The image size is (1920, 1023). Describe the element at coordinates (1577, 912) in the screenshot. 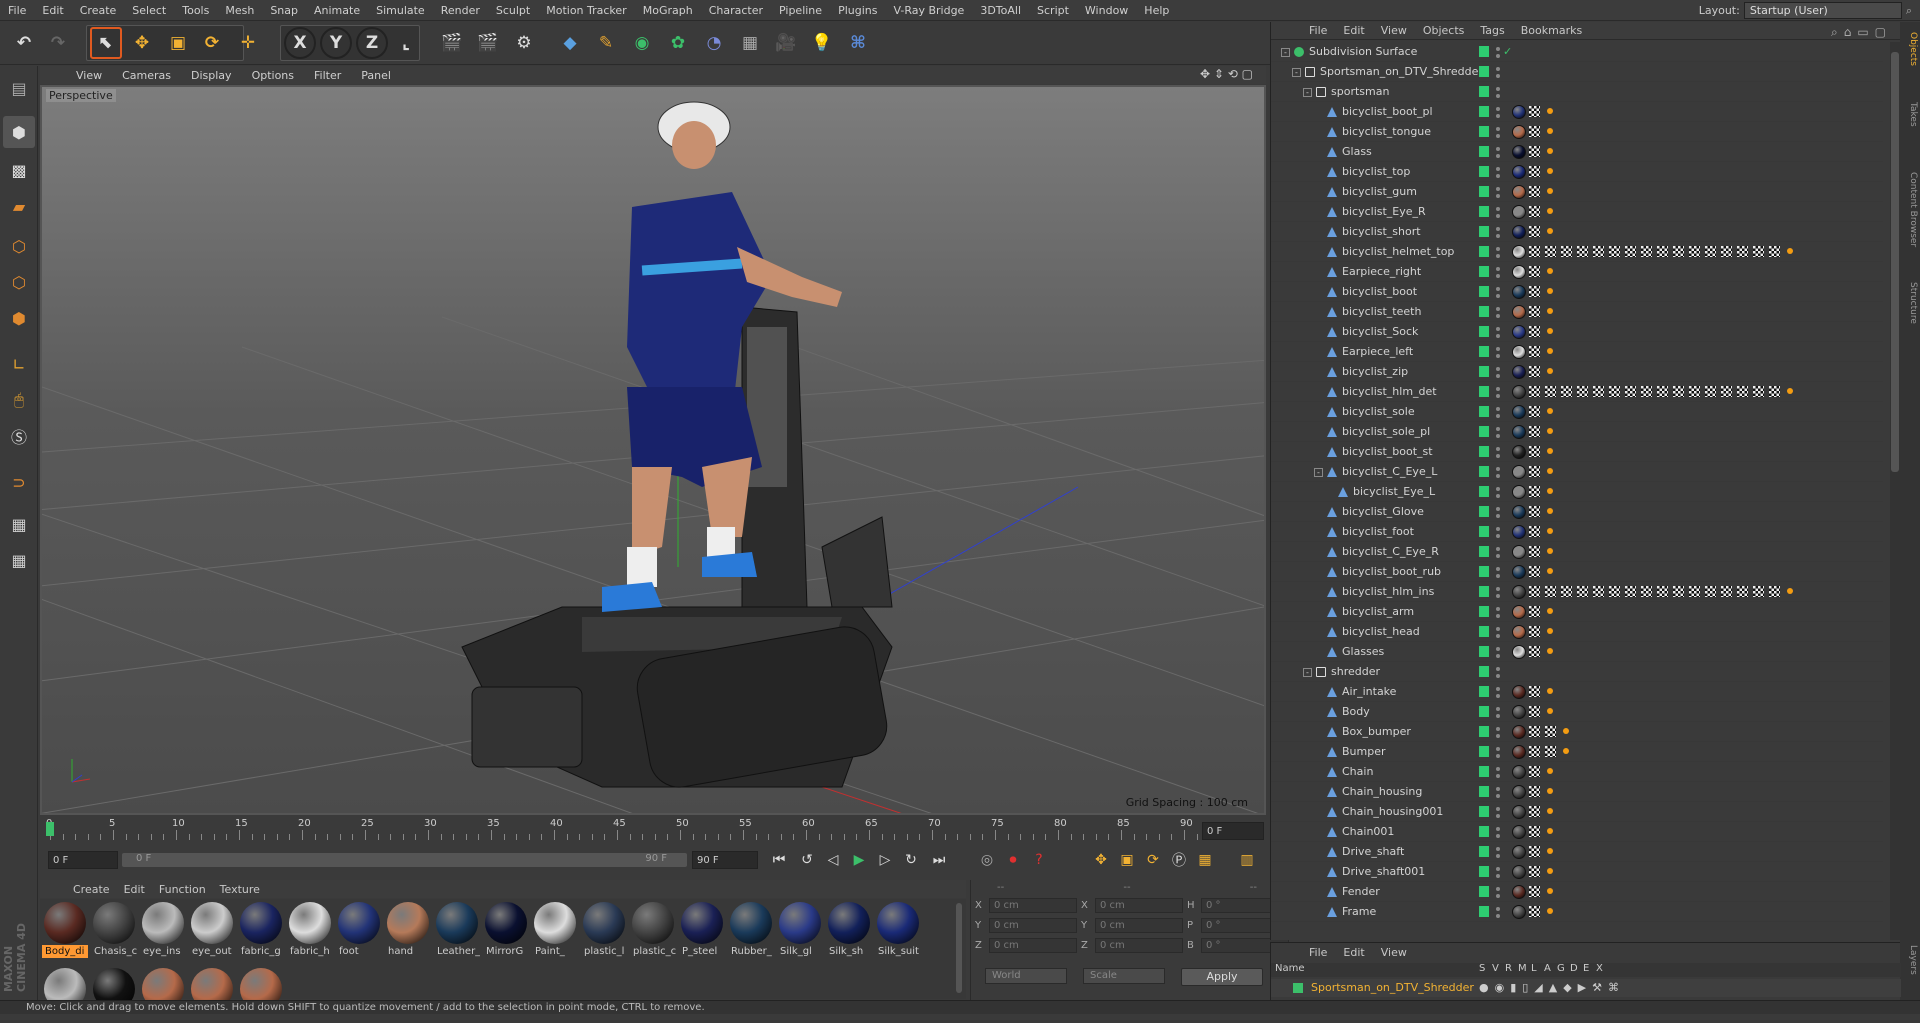

I see `object-row: Frame` at that location.